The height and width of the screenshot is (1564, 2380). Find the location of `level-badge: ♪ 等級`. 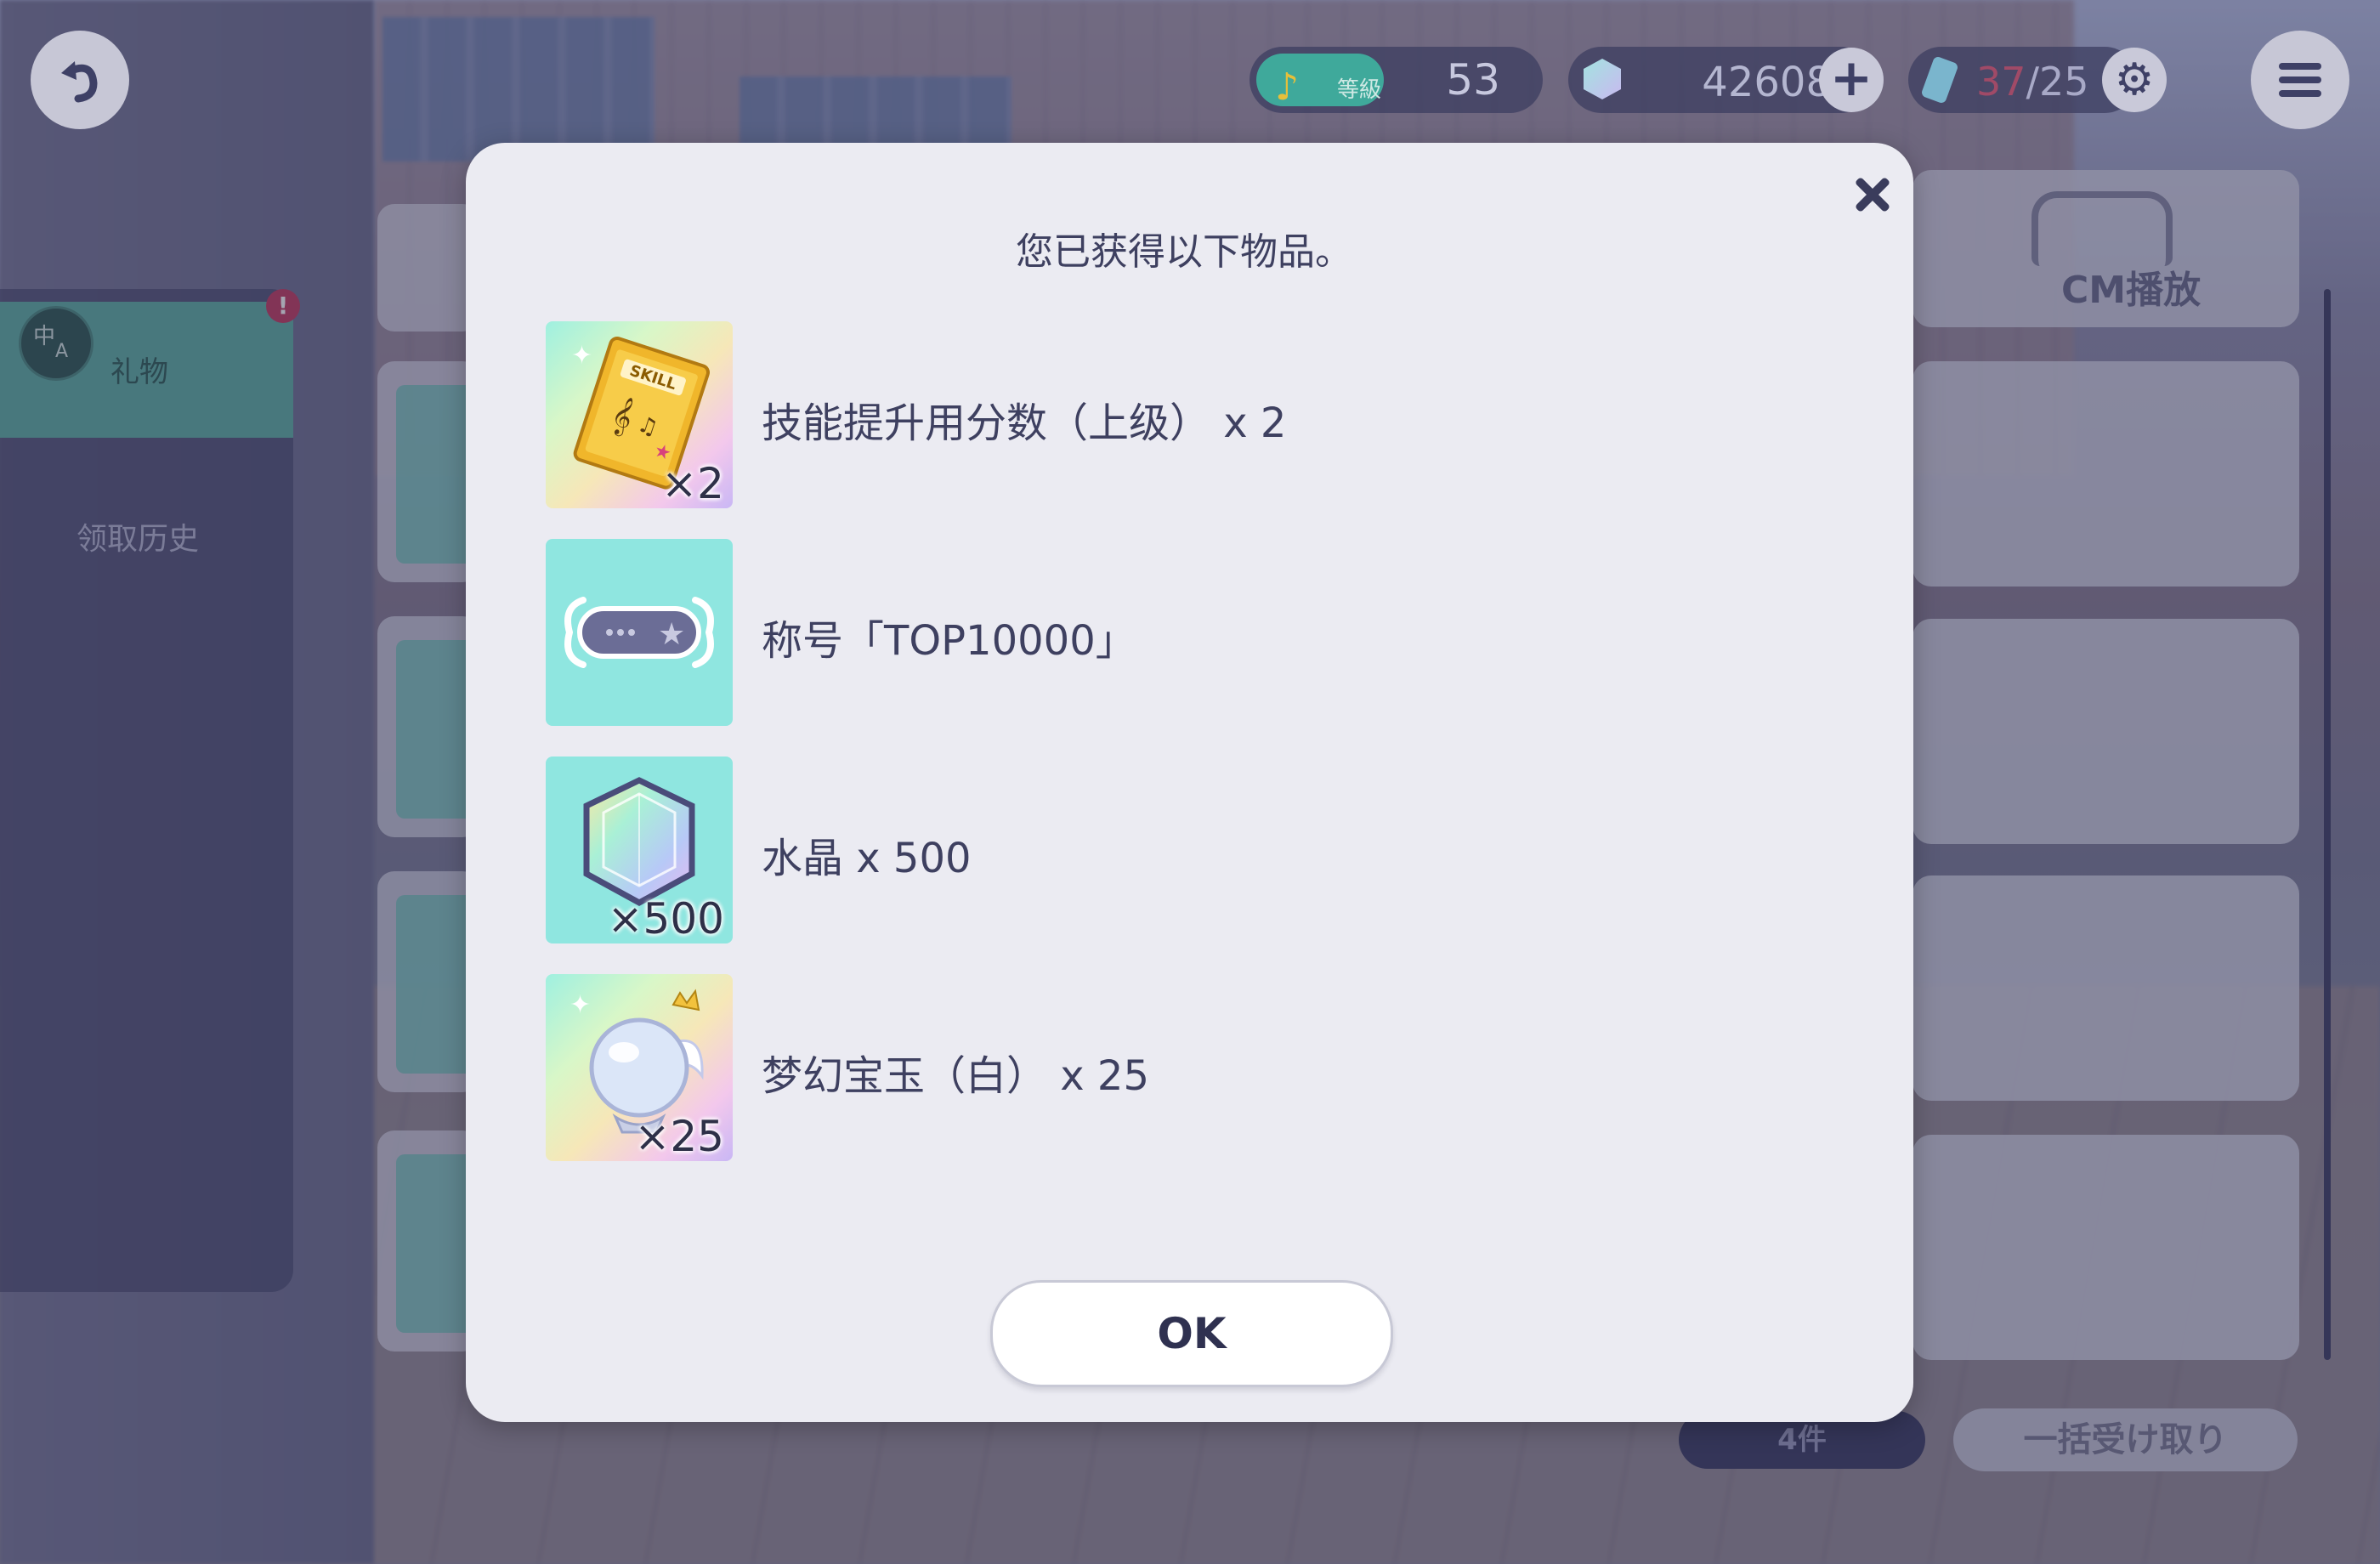

level-badge: ♪ 等級 is located at coordinates (1320, 81).